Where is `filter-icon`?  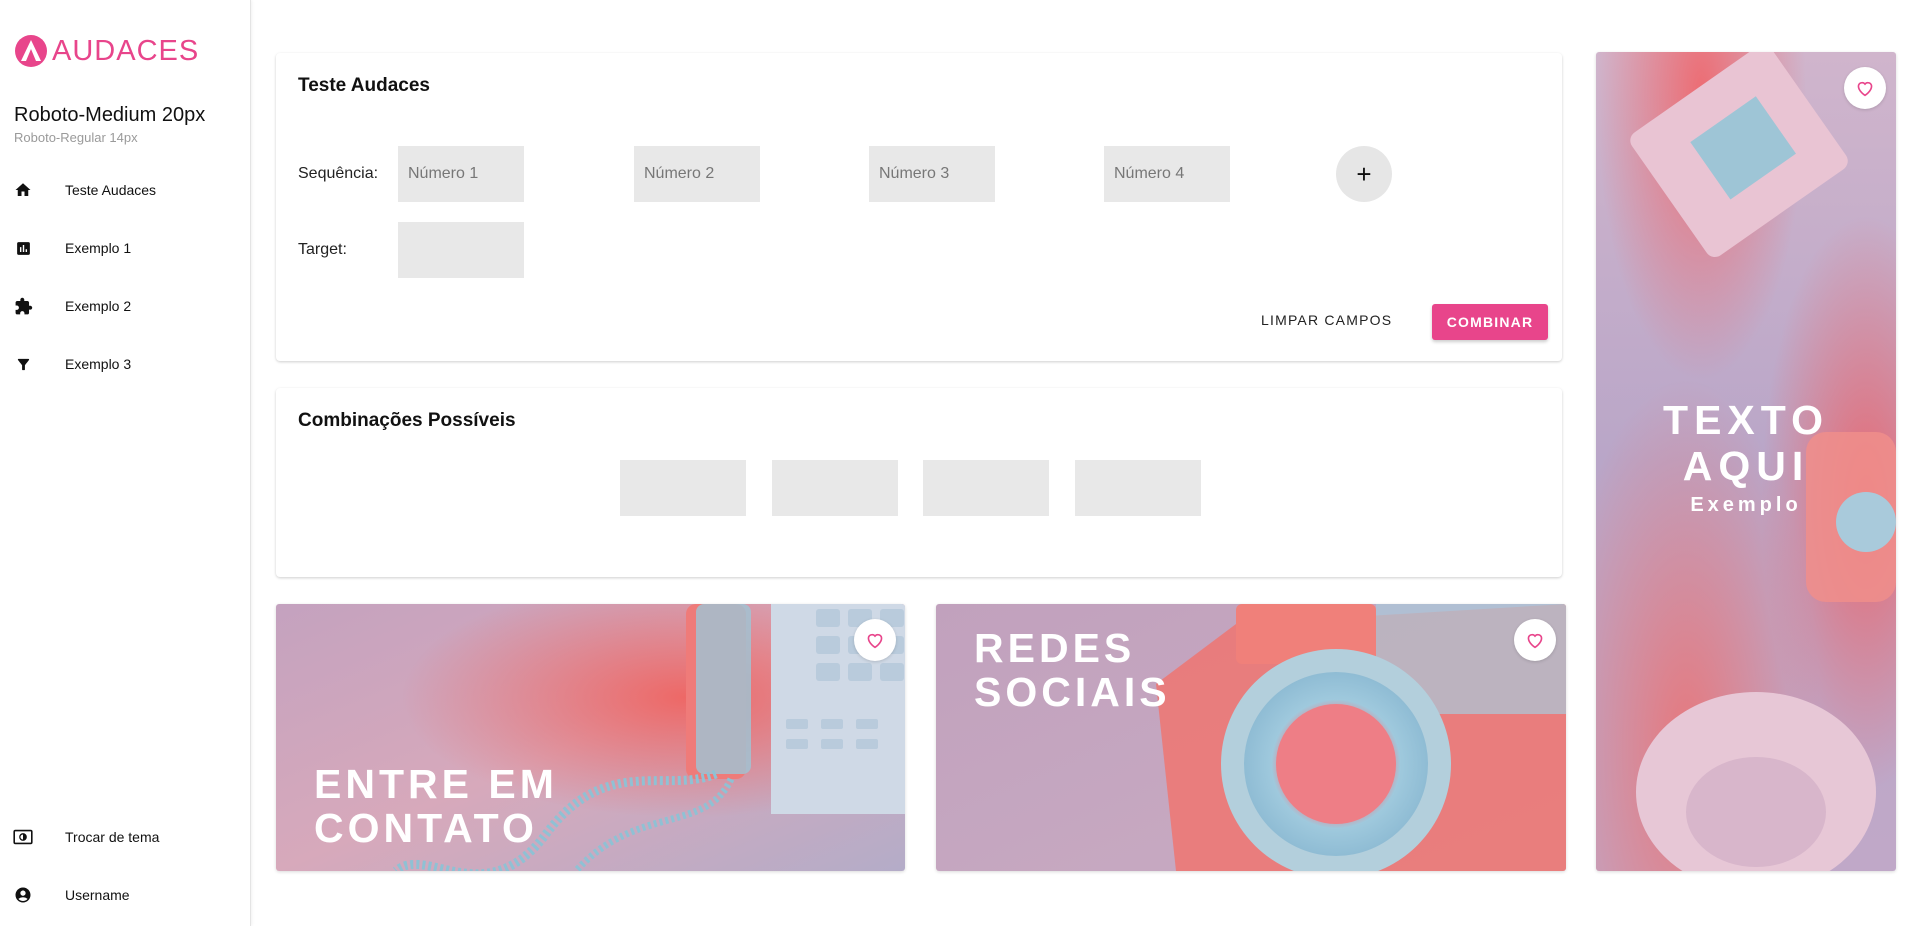 filter-icon is located at coordinates (23, 364).